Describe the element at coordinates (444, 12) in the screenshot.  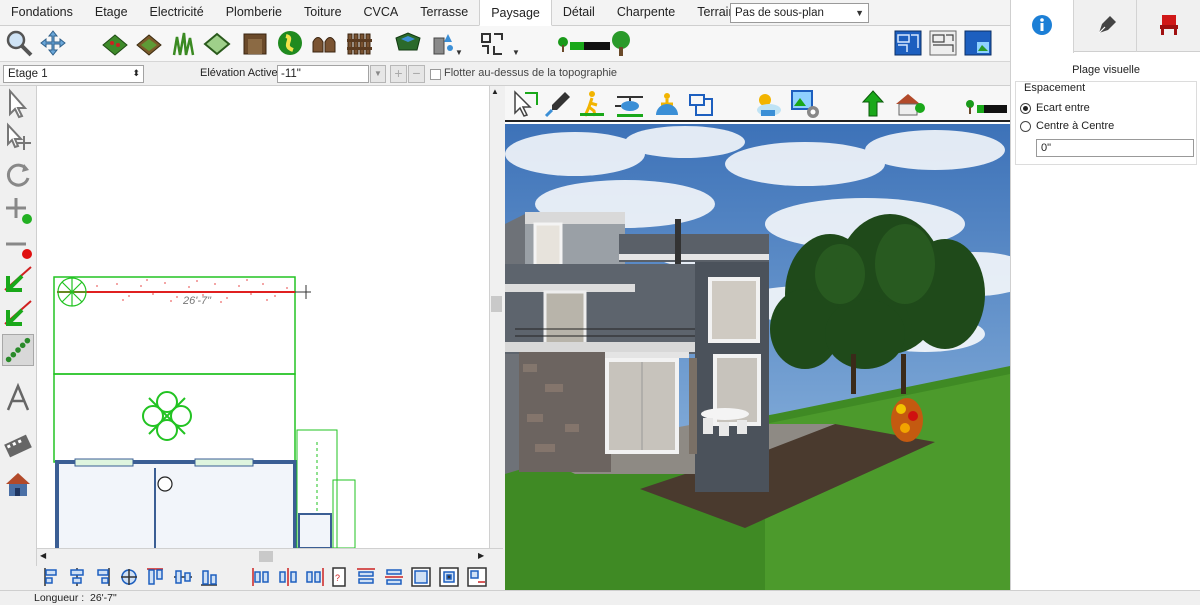
I see `tab-terrasse: Terrasse` at that location.